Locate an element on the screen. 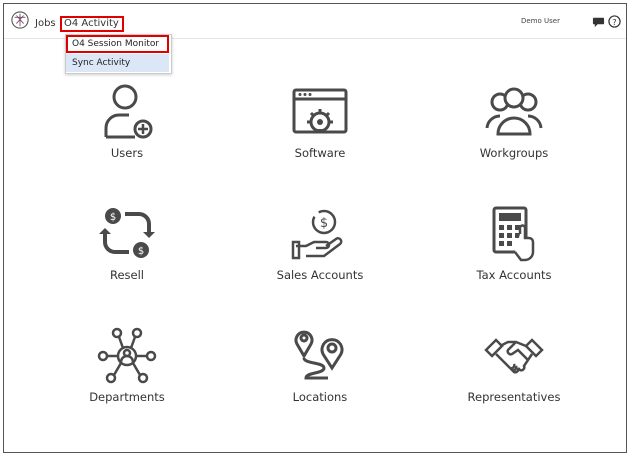  resell-icon: $ $ is located at coordinates (127, 233).